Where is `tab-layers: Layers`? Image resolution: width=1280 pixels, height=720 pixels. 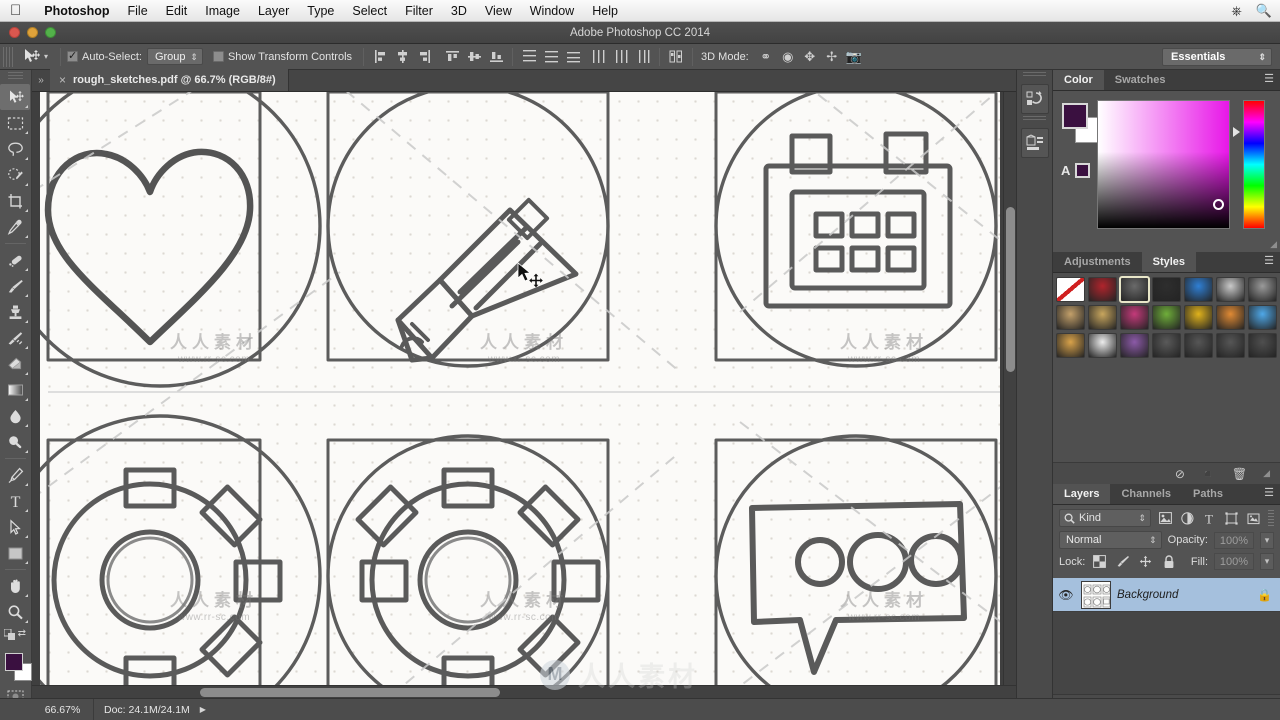 tab-layers: Layers is located at coordinates (1082, 494).